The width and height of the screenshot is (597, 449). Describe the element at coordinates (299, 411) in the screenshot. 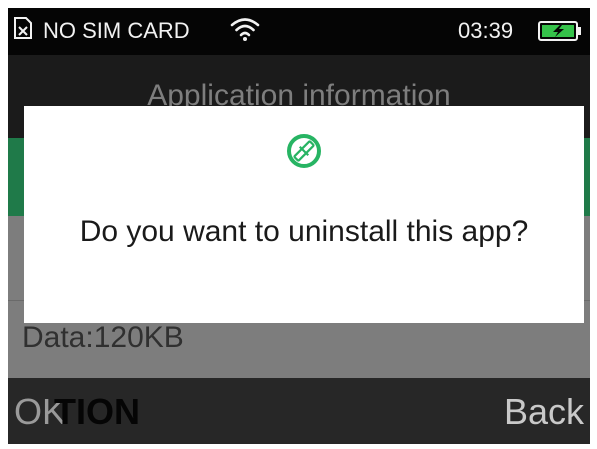

I see `softkey-bar: OKTION Back` at that location.